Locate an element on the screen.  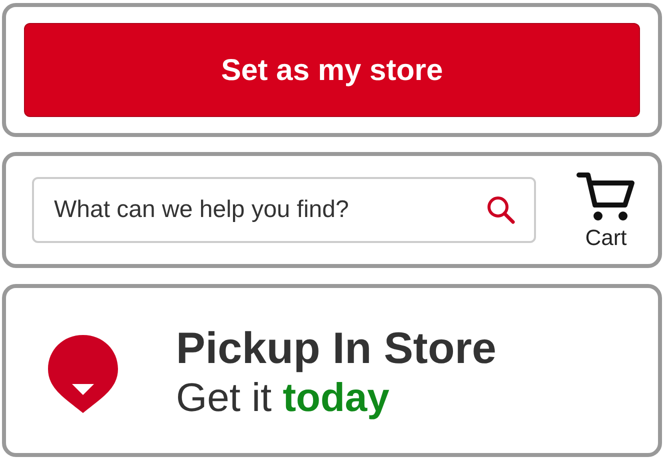
pickup-subtitle: Get it today is located at coordinates (283, 398).